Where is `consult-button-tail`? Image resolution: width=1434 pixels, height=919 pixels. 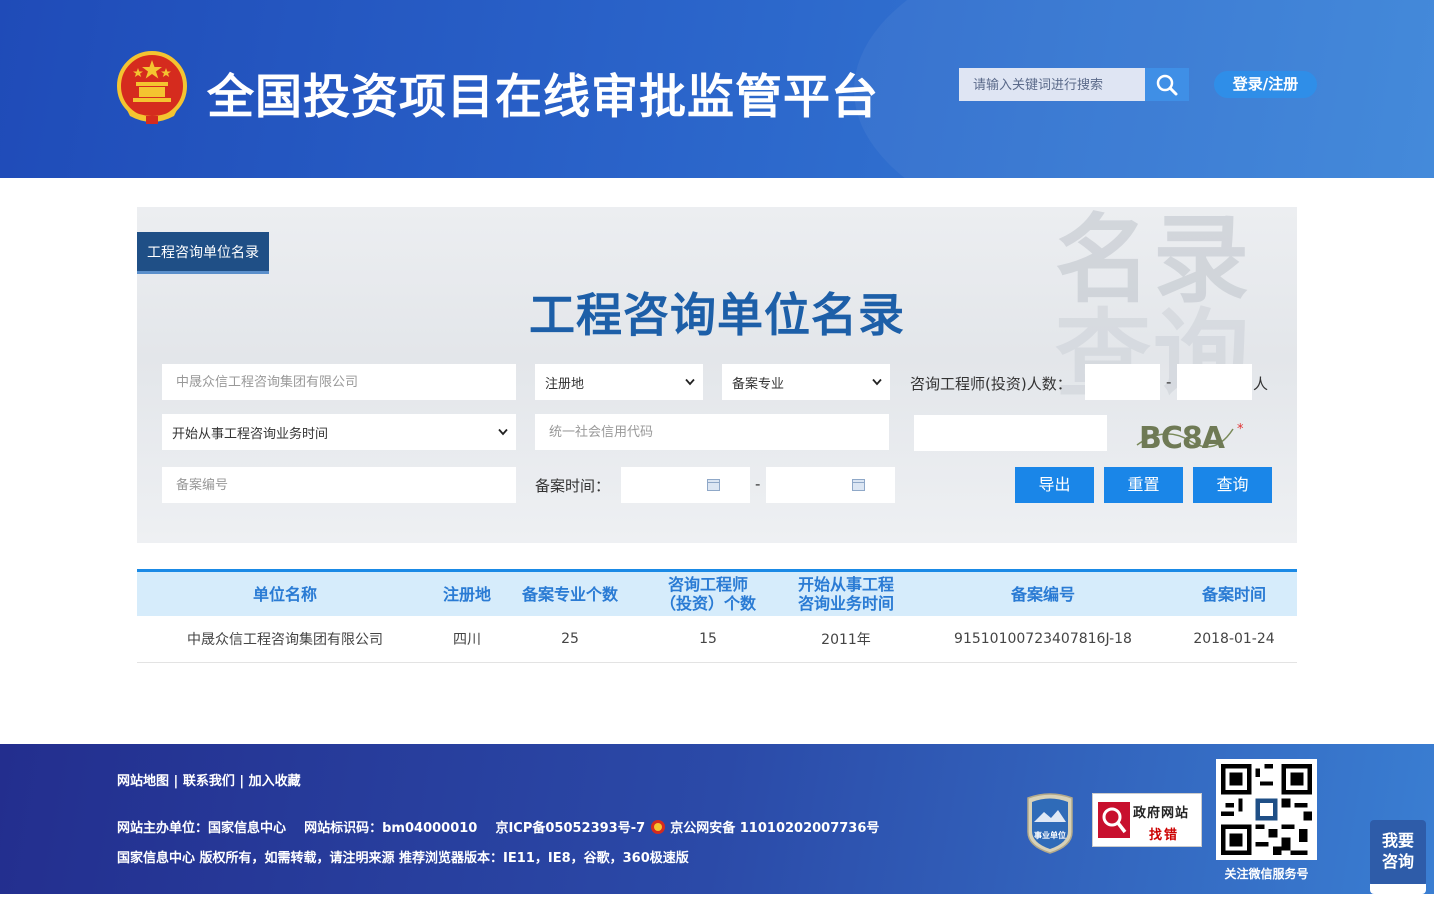 consult-button-tail is located at coordinates (1398, 889).